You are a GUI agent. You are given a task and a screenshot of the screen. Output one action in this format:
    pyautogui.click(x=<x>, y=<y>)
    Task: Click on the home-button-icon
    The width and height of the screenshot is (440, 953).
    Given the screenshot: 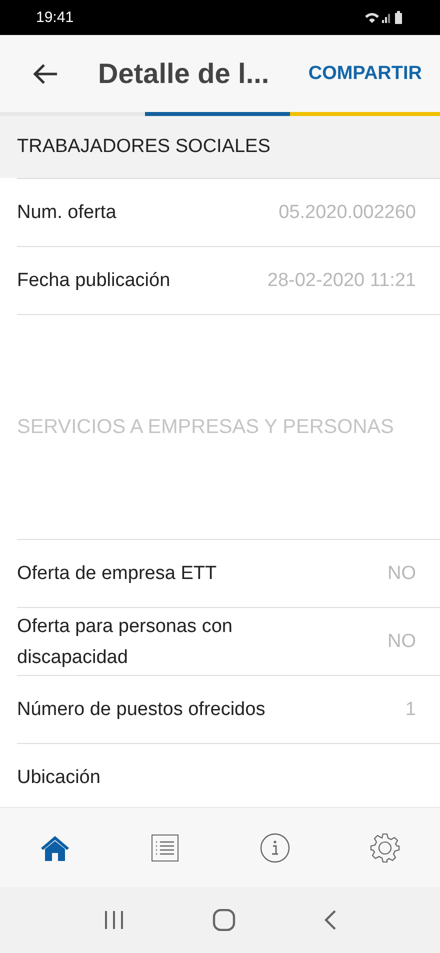 What is the action you would take?
    pyautogui.click(x=224, y=920)
    